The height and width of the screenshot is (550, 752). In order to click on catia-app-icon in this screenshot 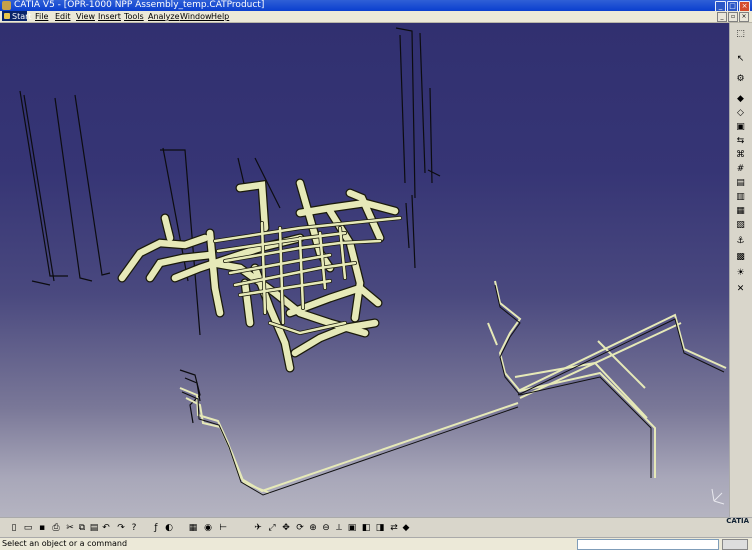, I will do `click(6, 5)`.